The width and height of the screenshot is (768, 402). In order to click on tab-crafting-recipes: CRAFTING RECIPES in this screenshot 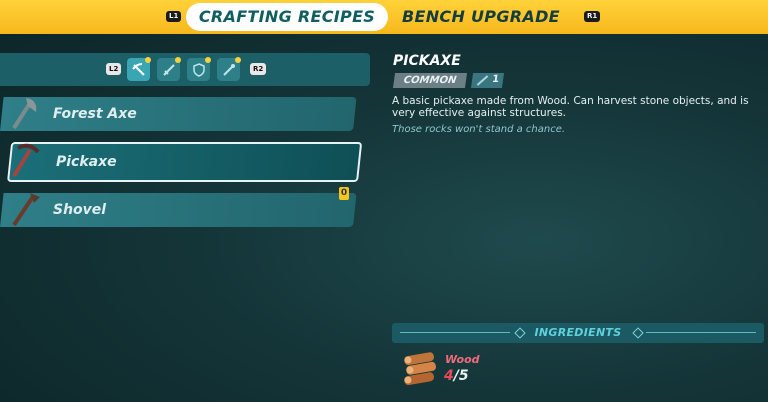, I will do `click(287, 17)`.